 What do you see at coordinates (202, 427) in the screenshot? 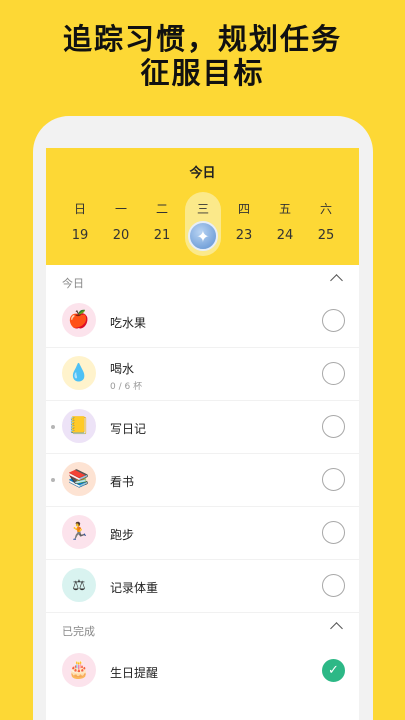
I see `task-item-diary: 📒 写日记` at bounding box center [202, 427].